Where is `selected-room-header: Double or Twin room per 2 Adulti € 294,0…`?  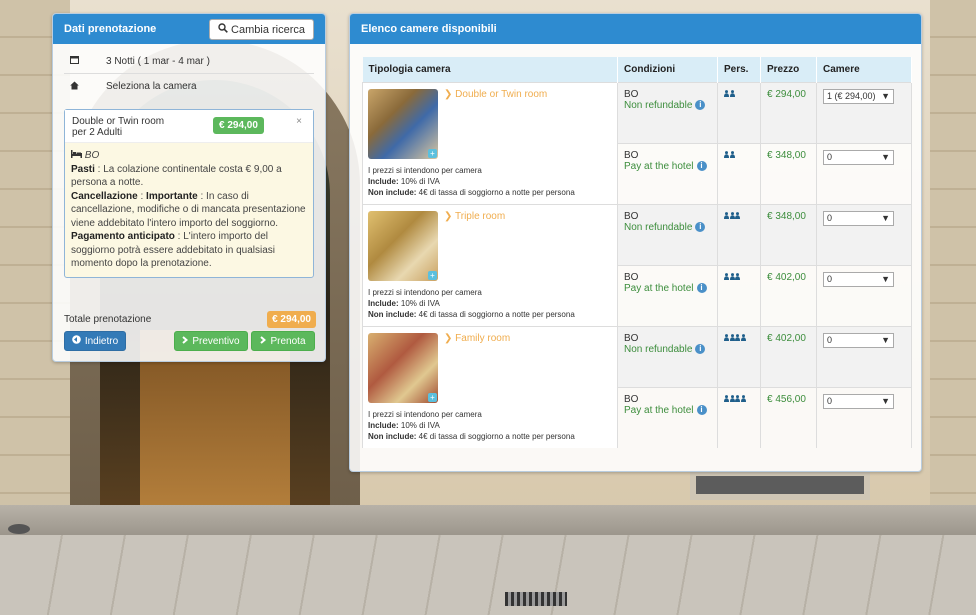
selected-room-header: Double or Twin room per 2 Adulti € 294,0… is located at coordinates (189, 126).